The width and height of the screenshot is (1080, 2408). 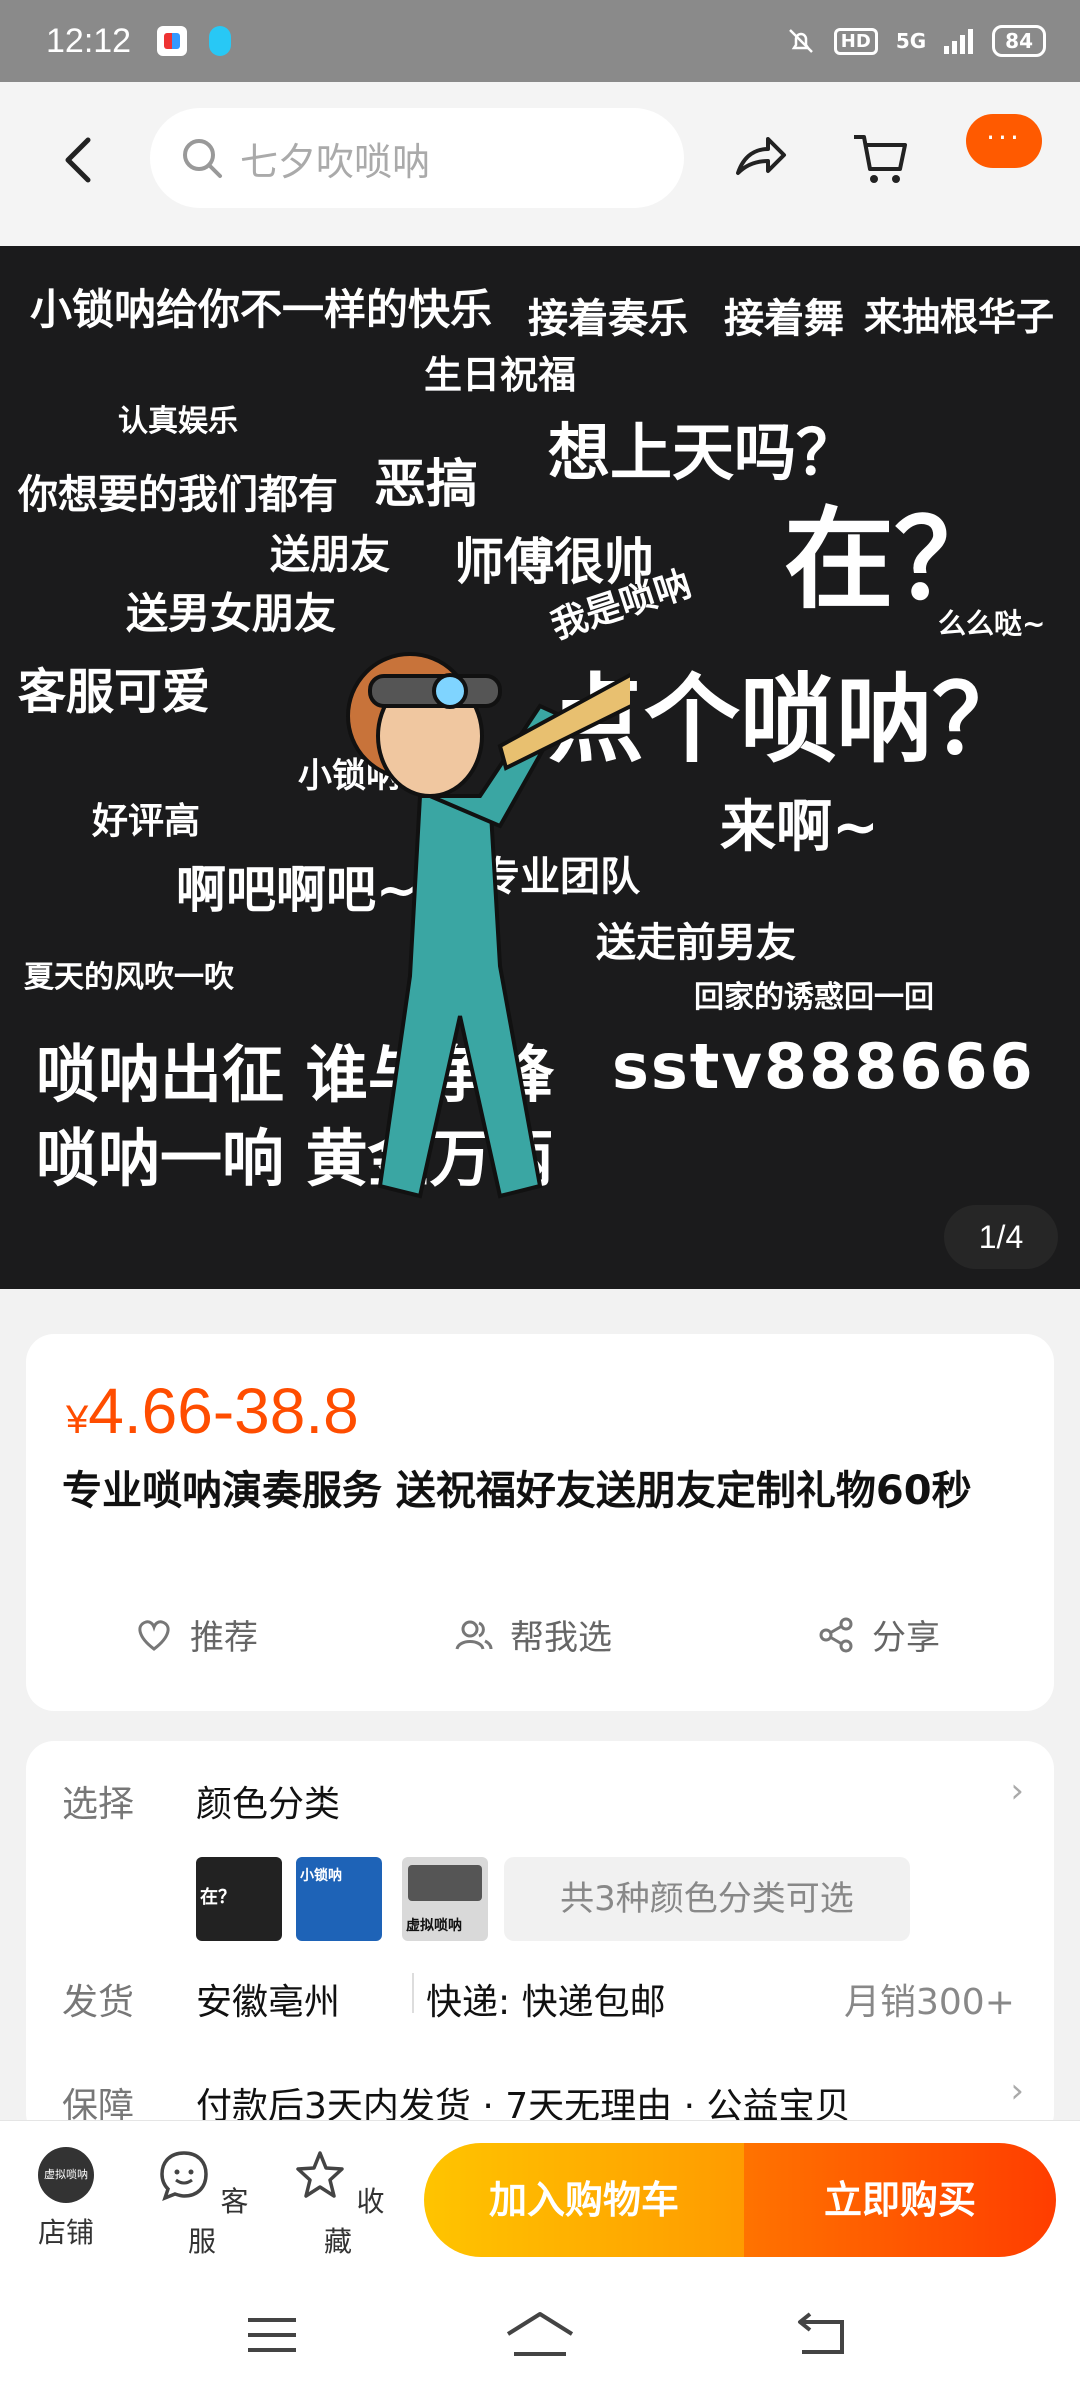 I want to click on banner-text: 好评高, so click(x=146, y=821).